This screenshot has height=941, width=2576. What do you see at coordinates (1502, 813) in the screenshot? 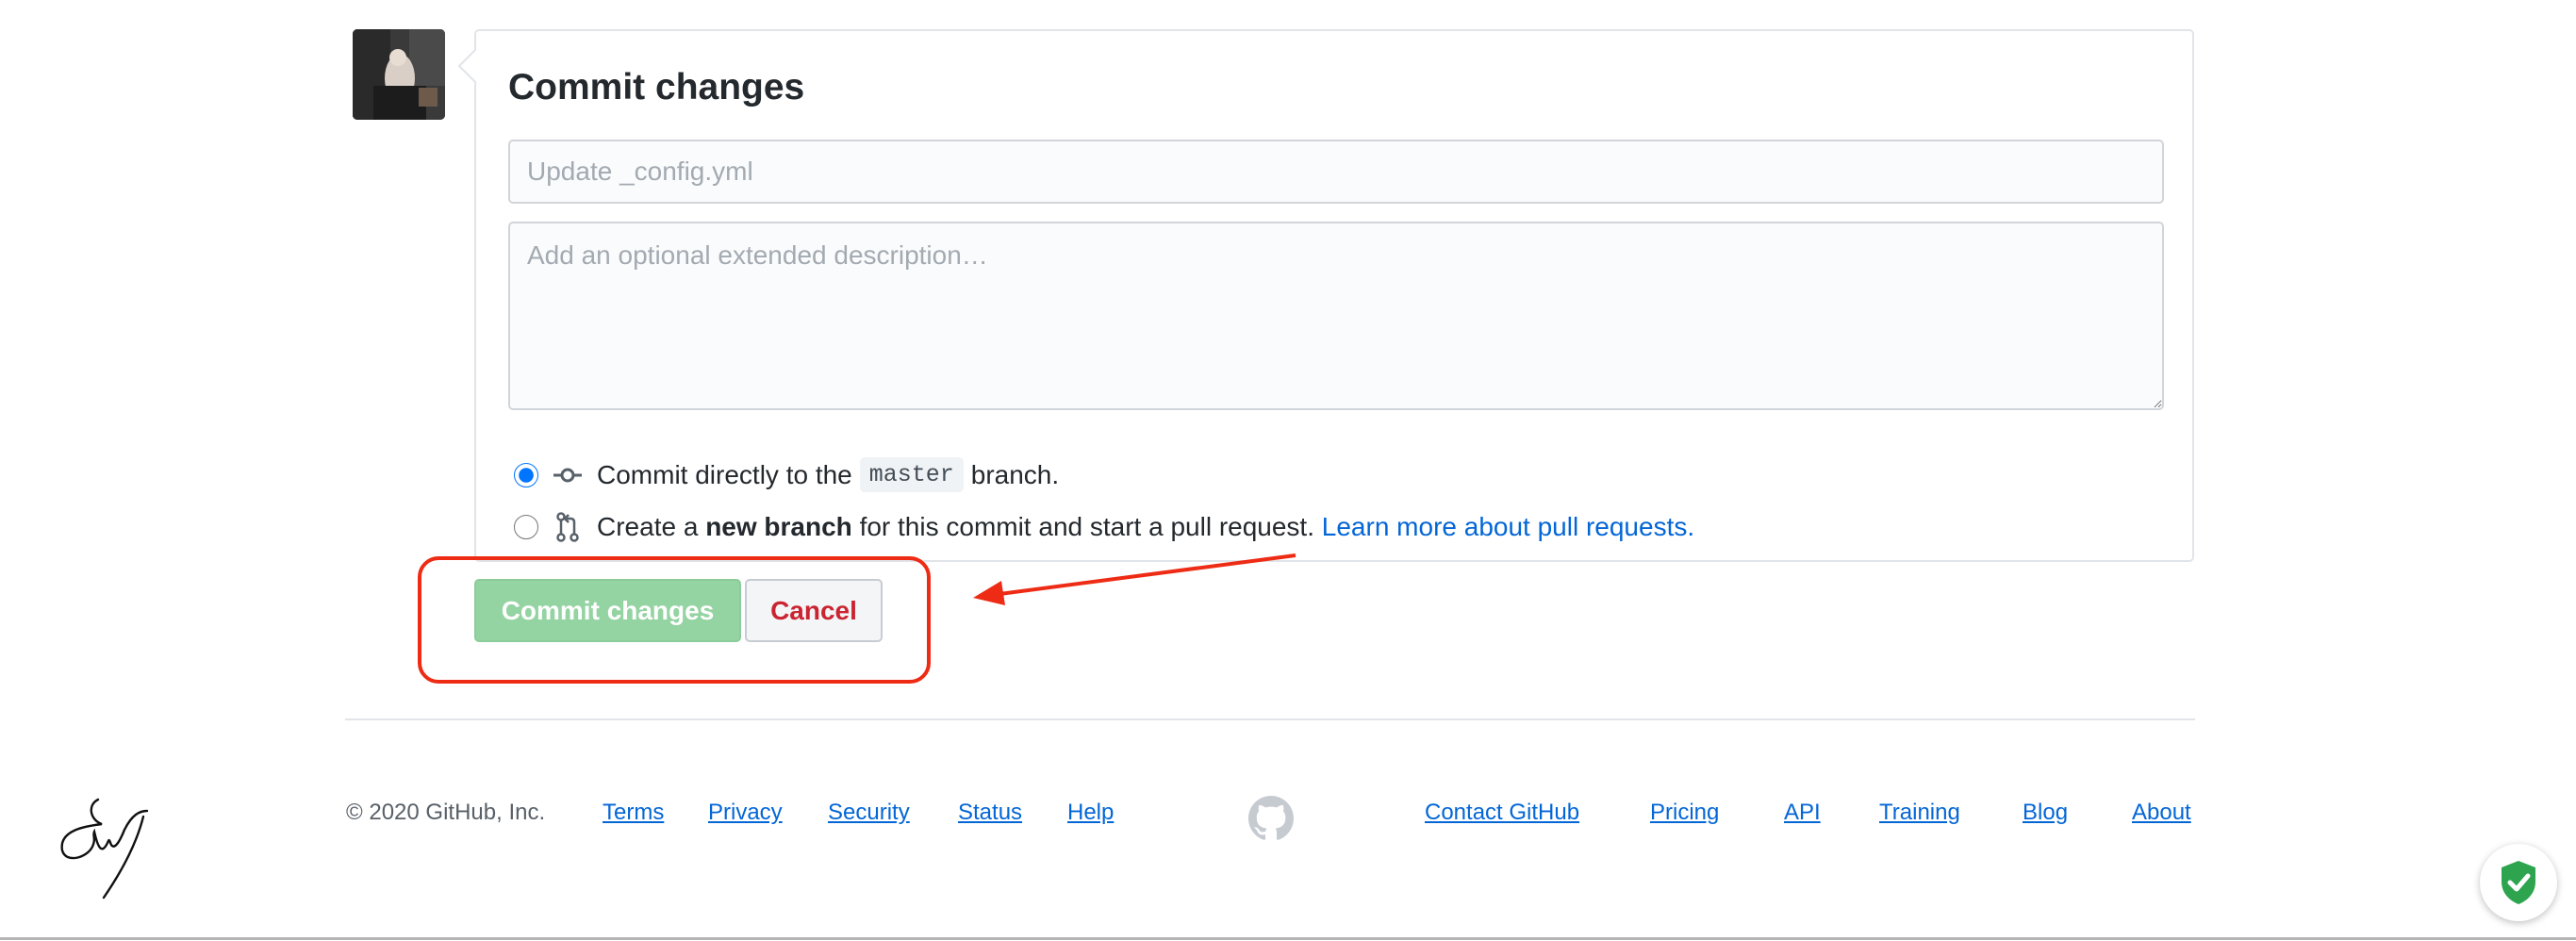
I see `footer-link-contact-github: Contact GitHub` at bounding box center [1502, 813].